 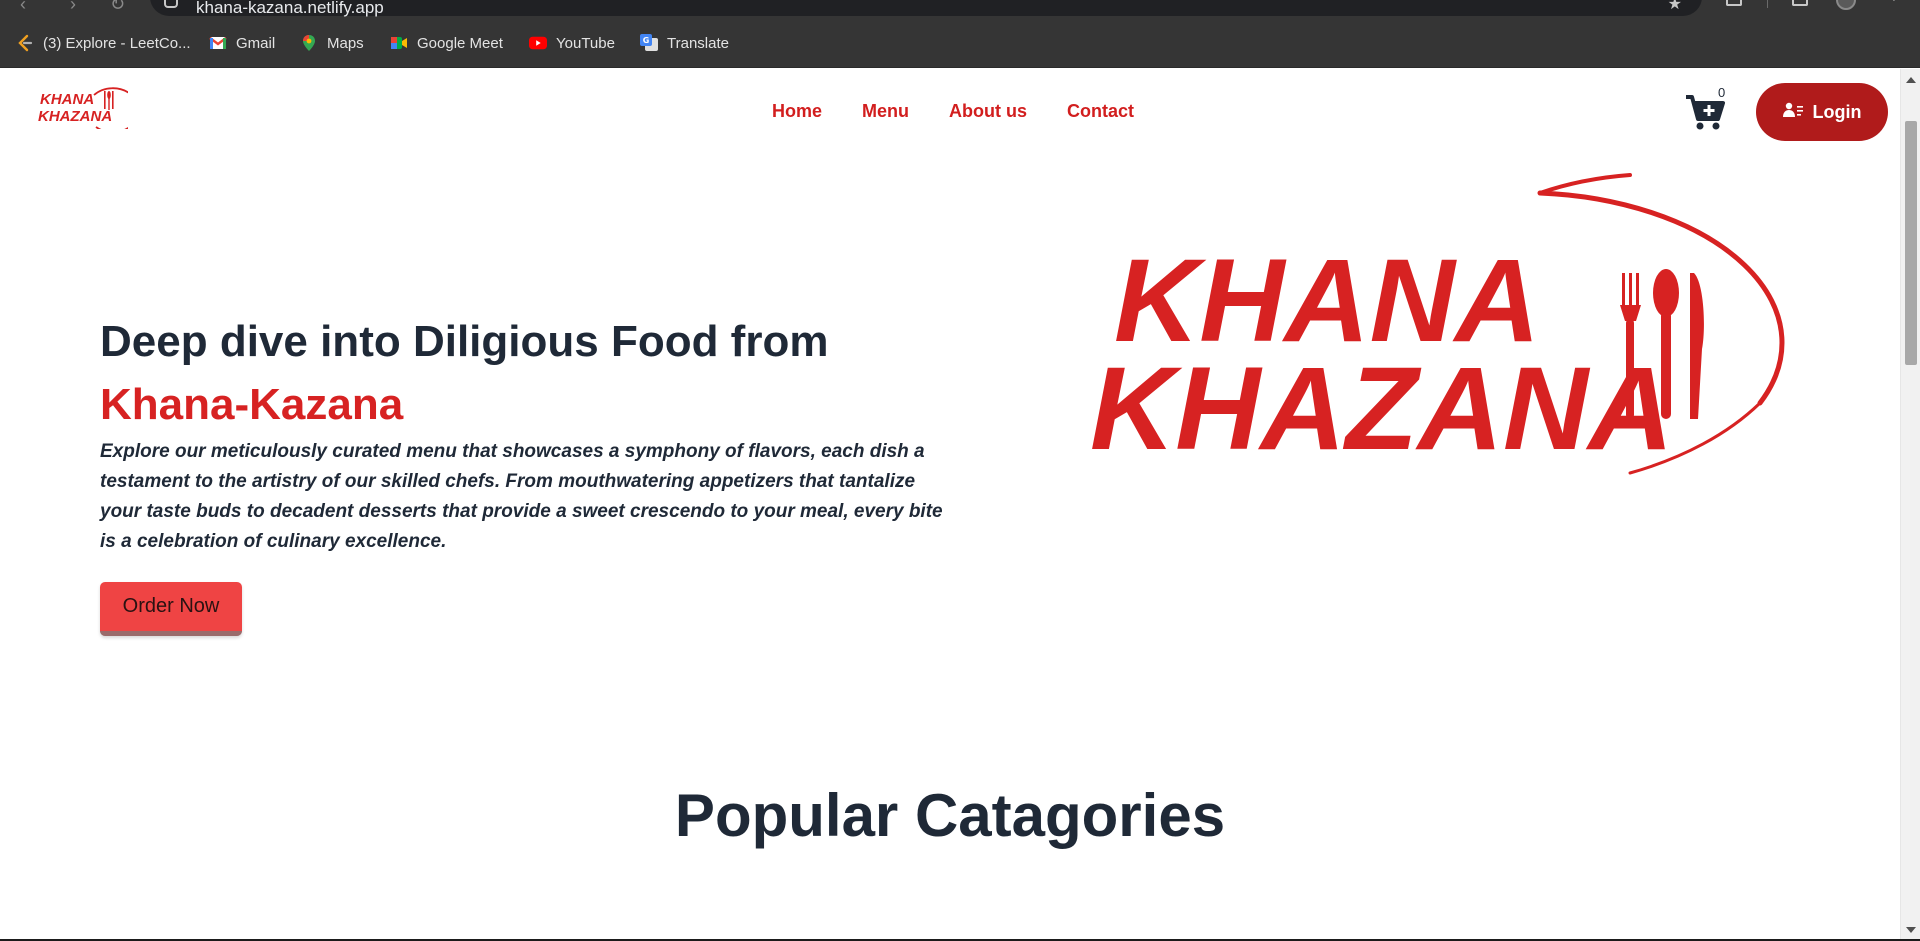 I want to click on forward-icon: ›, so click(x=73, y=7).